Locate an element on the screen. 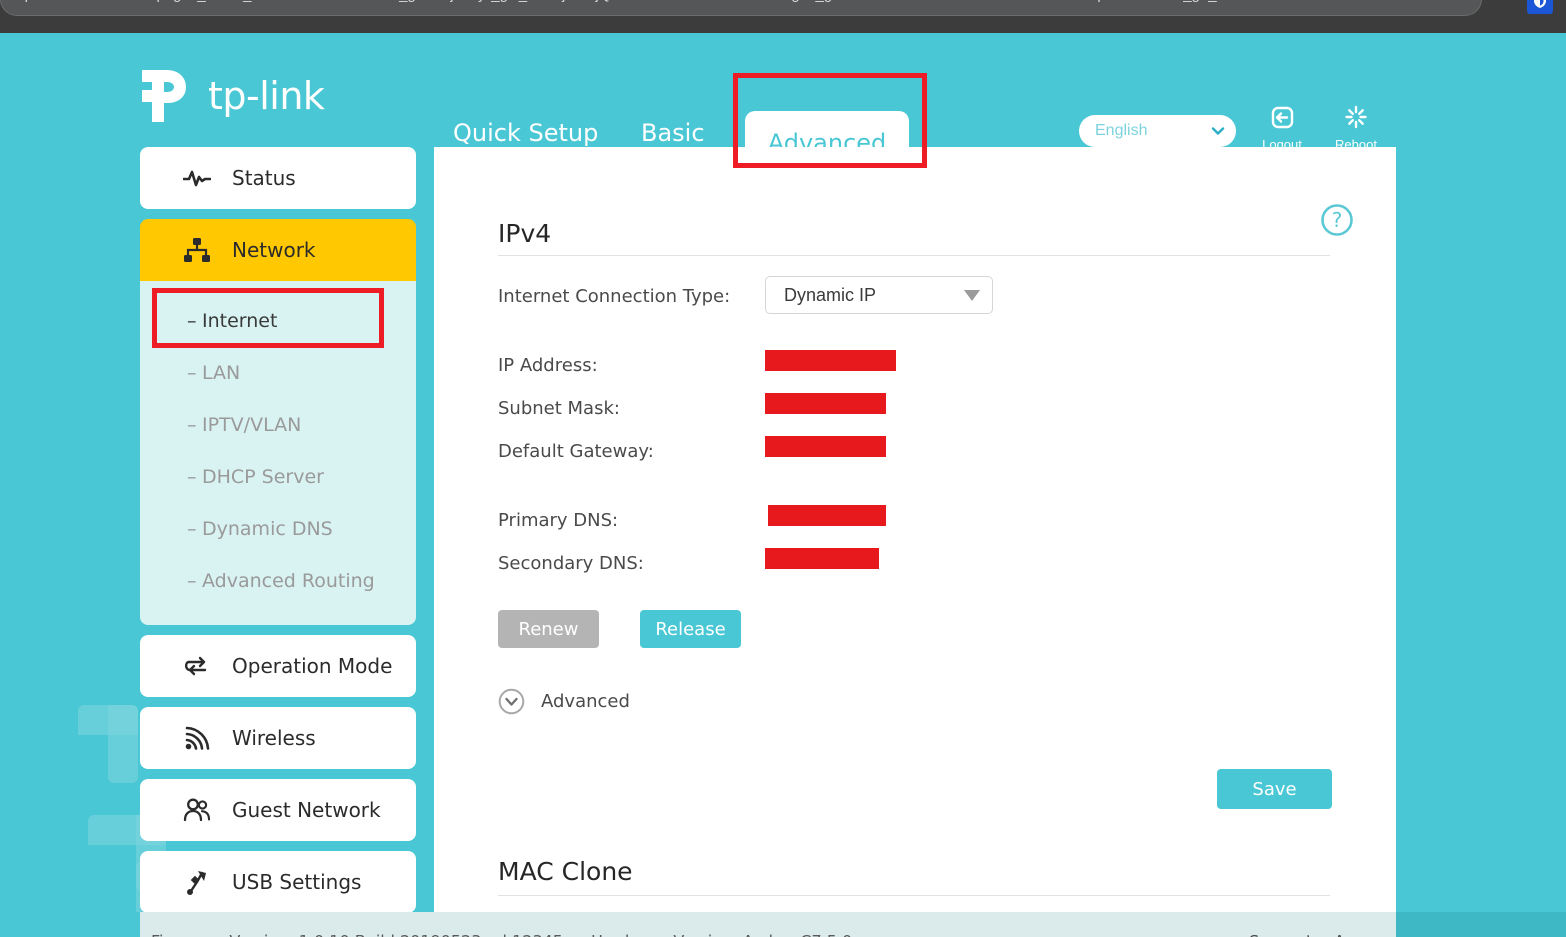  sidebar-item-usb-settings: USB Settings is located at coordinates (278, 882).